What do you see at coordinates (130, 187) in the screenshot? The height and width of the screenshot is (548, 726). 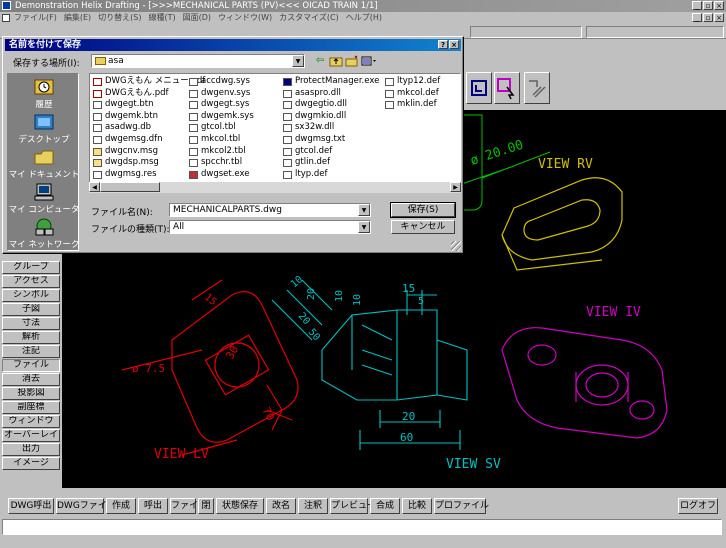 I see `scroll-thumb` at bounding box center [130, 187].